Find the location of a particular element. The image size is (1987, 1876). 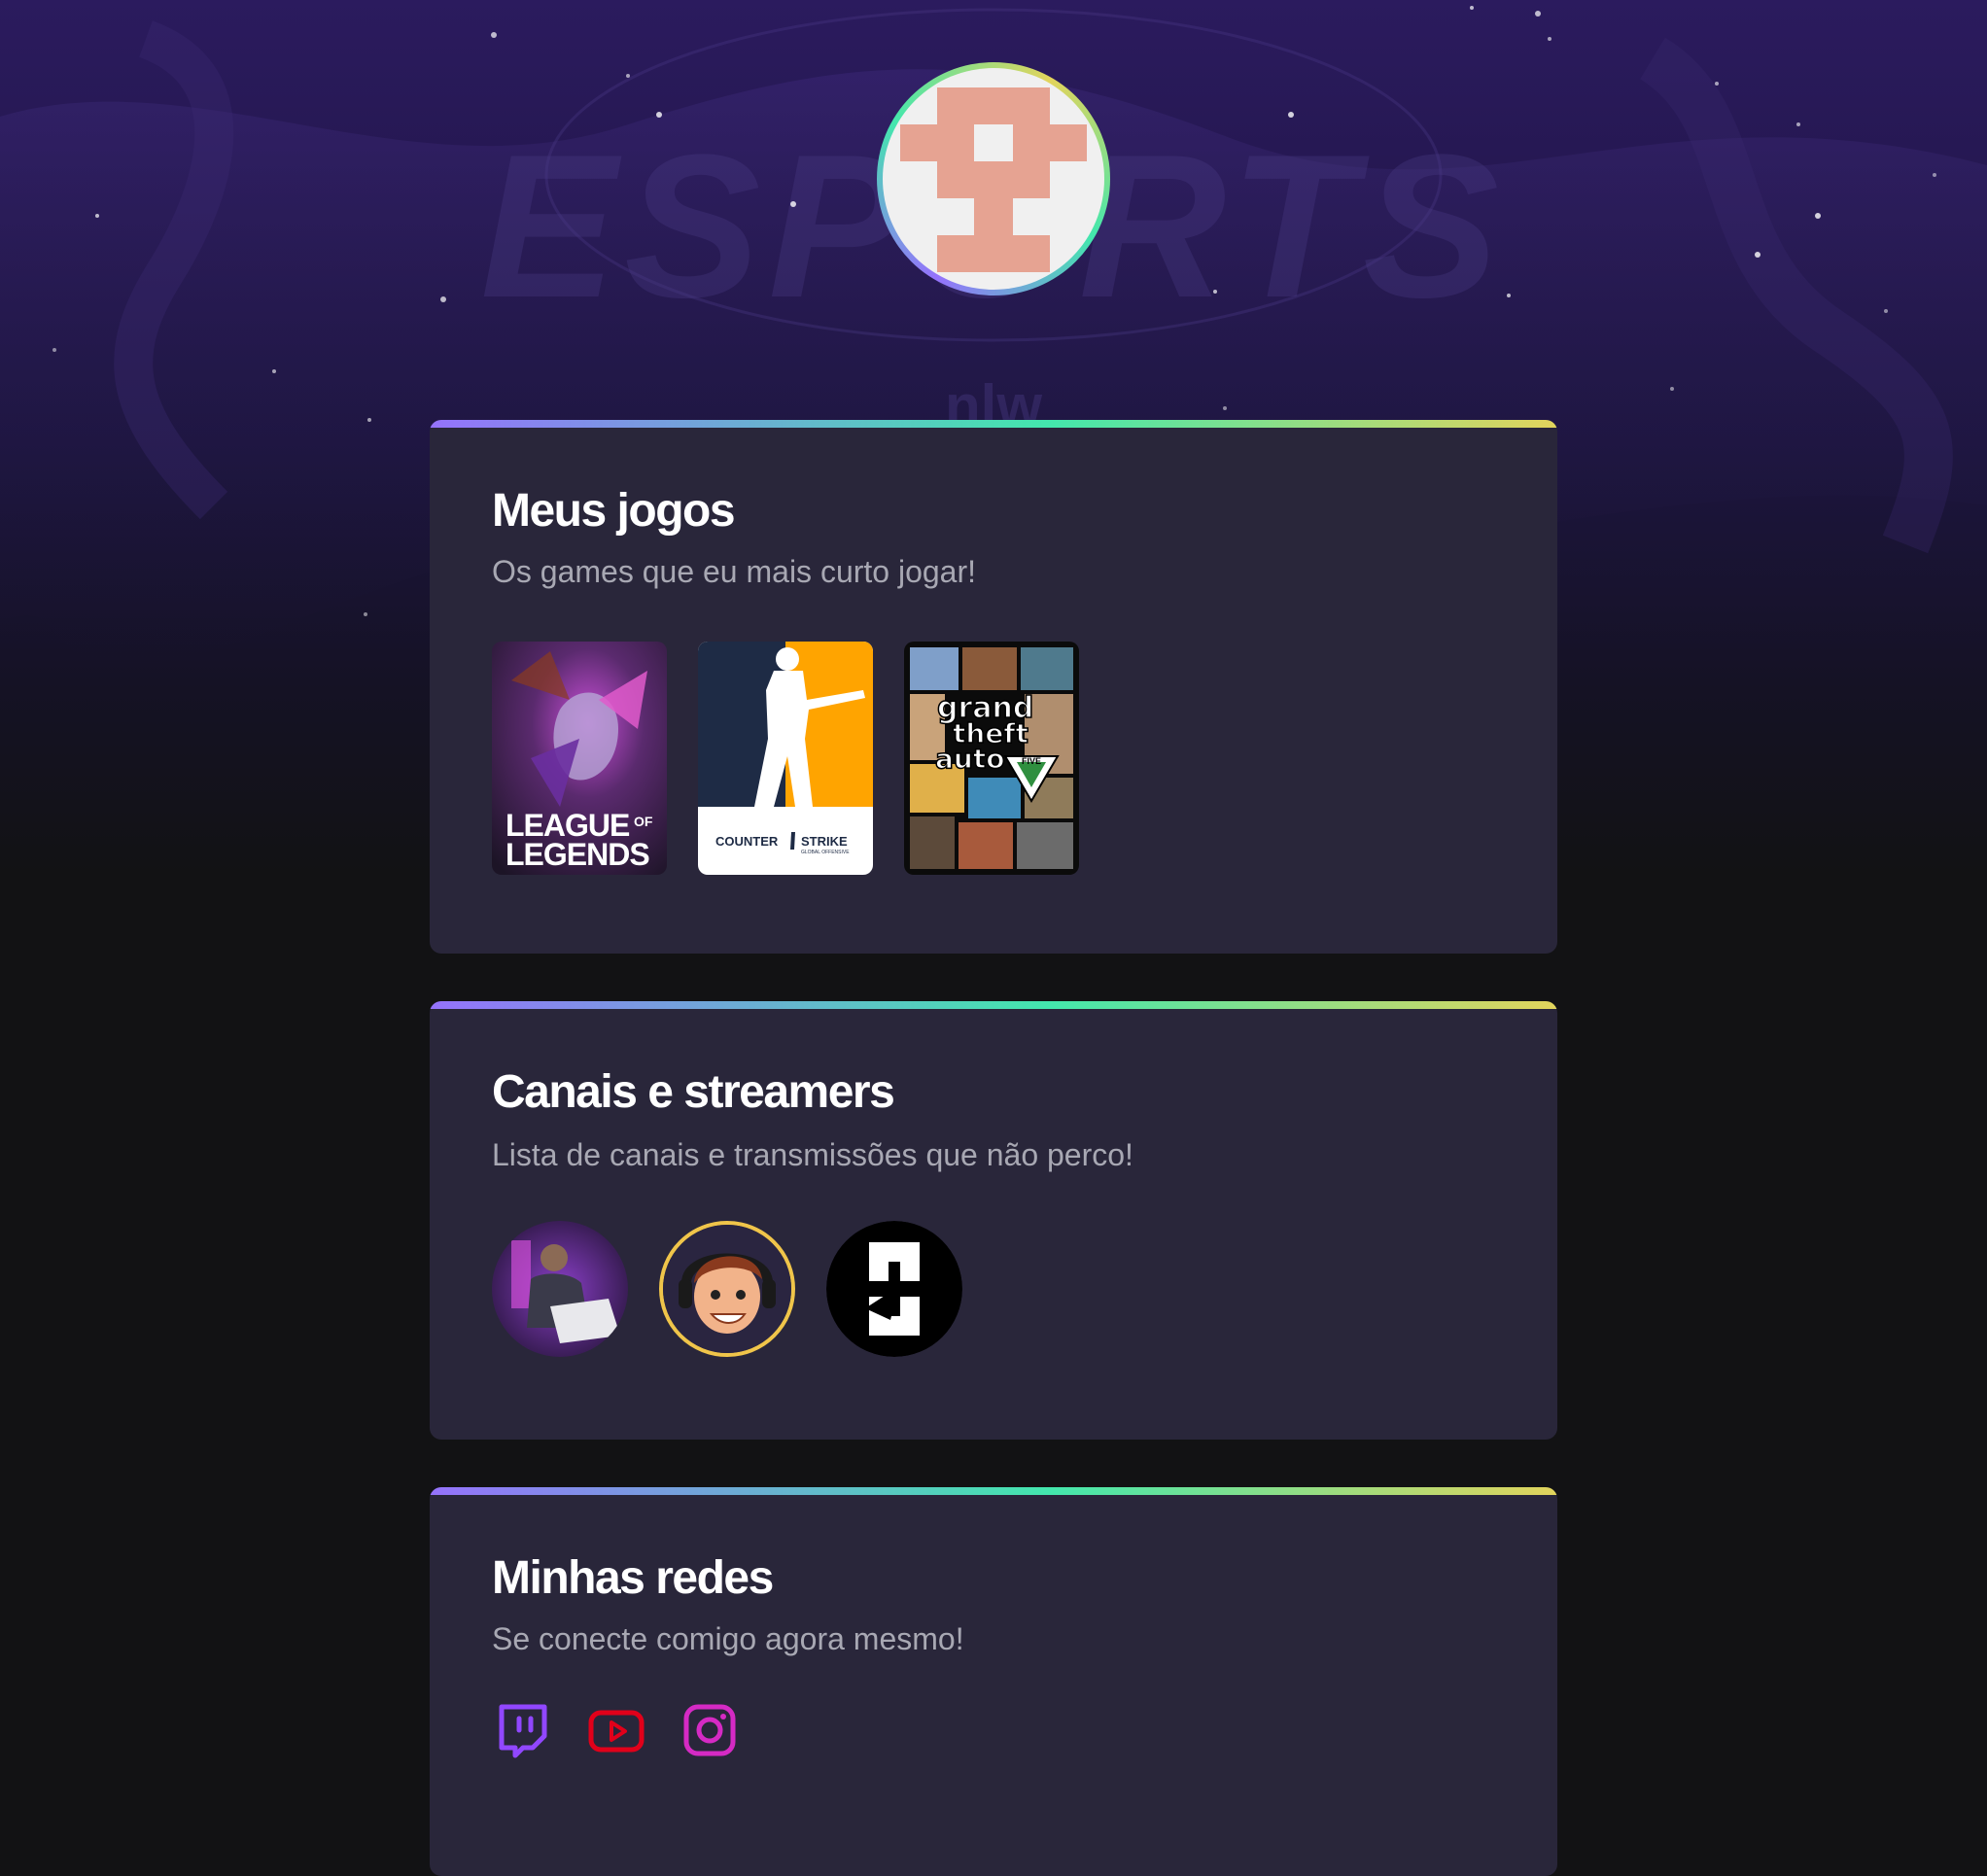

game-counter-strike: COUNTER STRIKE GLOBAL OFFENSIVE is located at coordinates (785, 758).